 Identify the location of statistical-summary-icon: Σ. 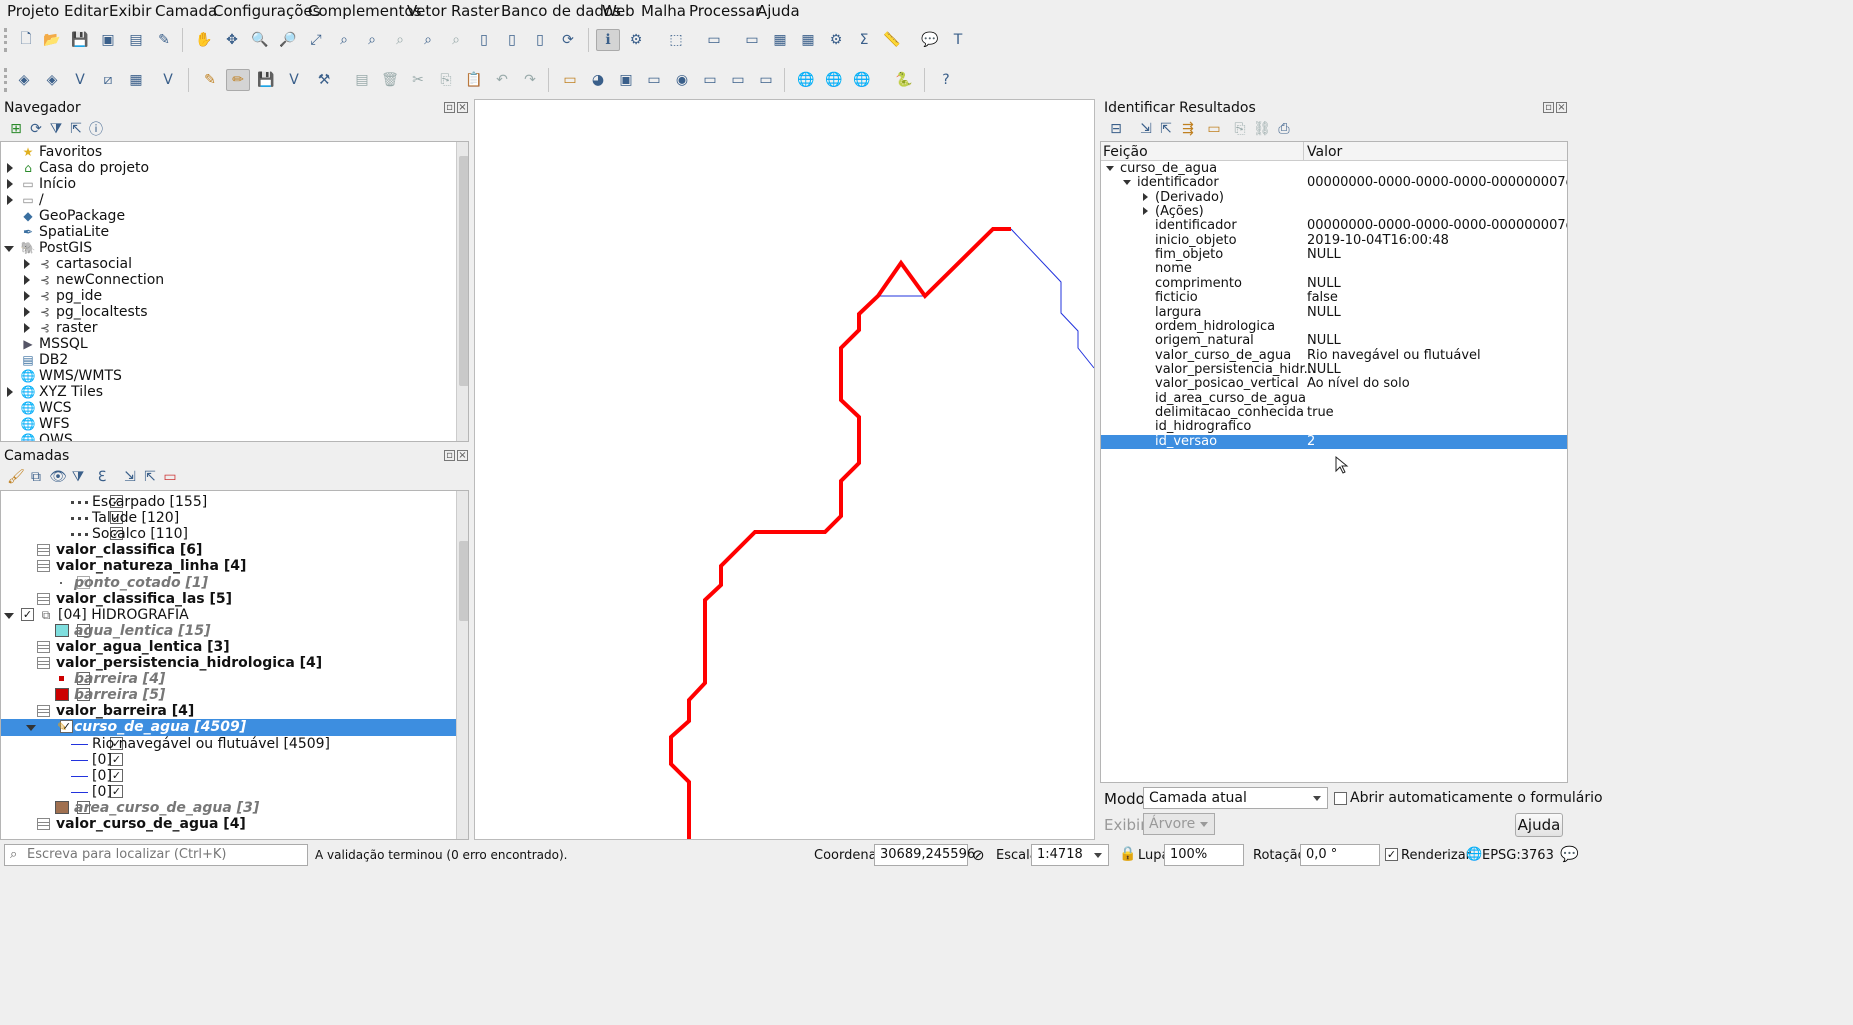
(864, 40).